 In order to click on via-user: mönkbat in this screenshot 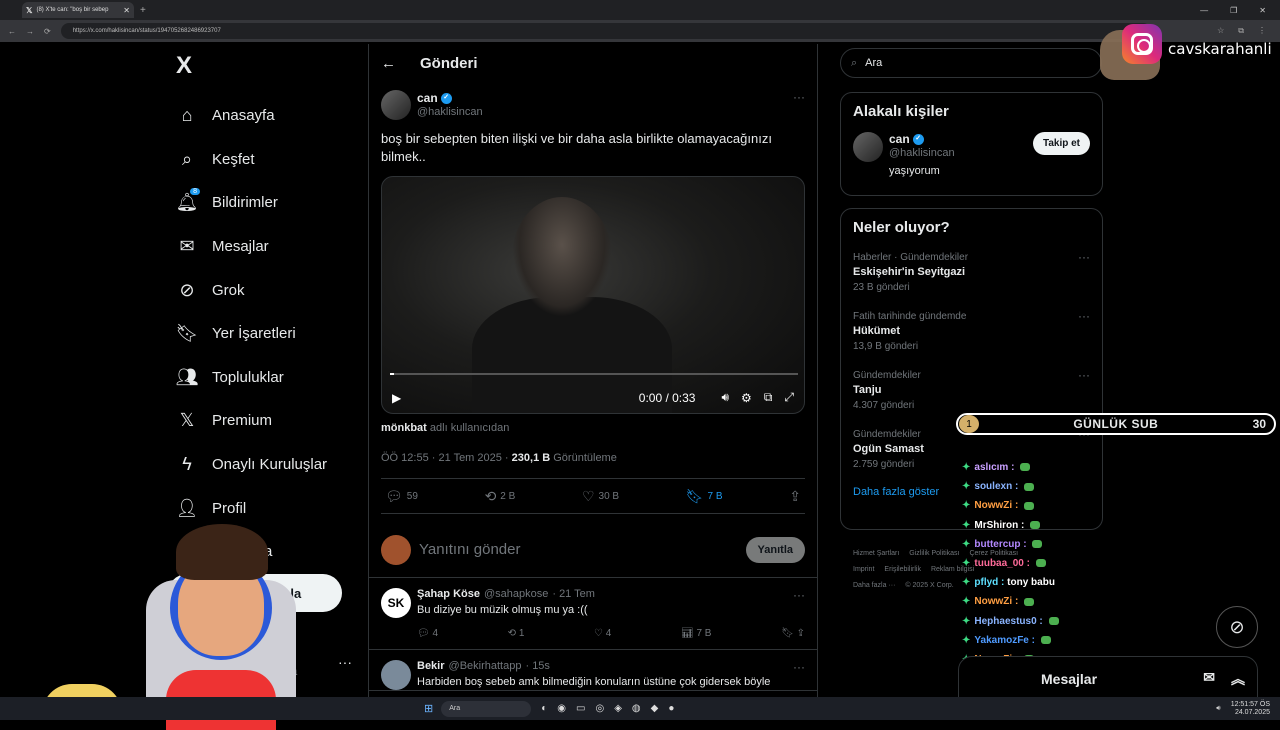, I will do `click(404, 428)`.